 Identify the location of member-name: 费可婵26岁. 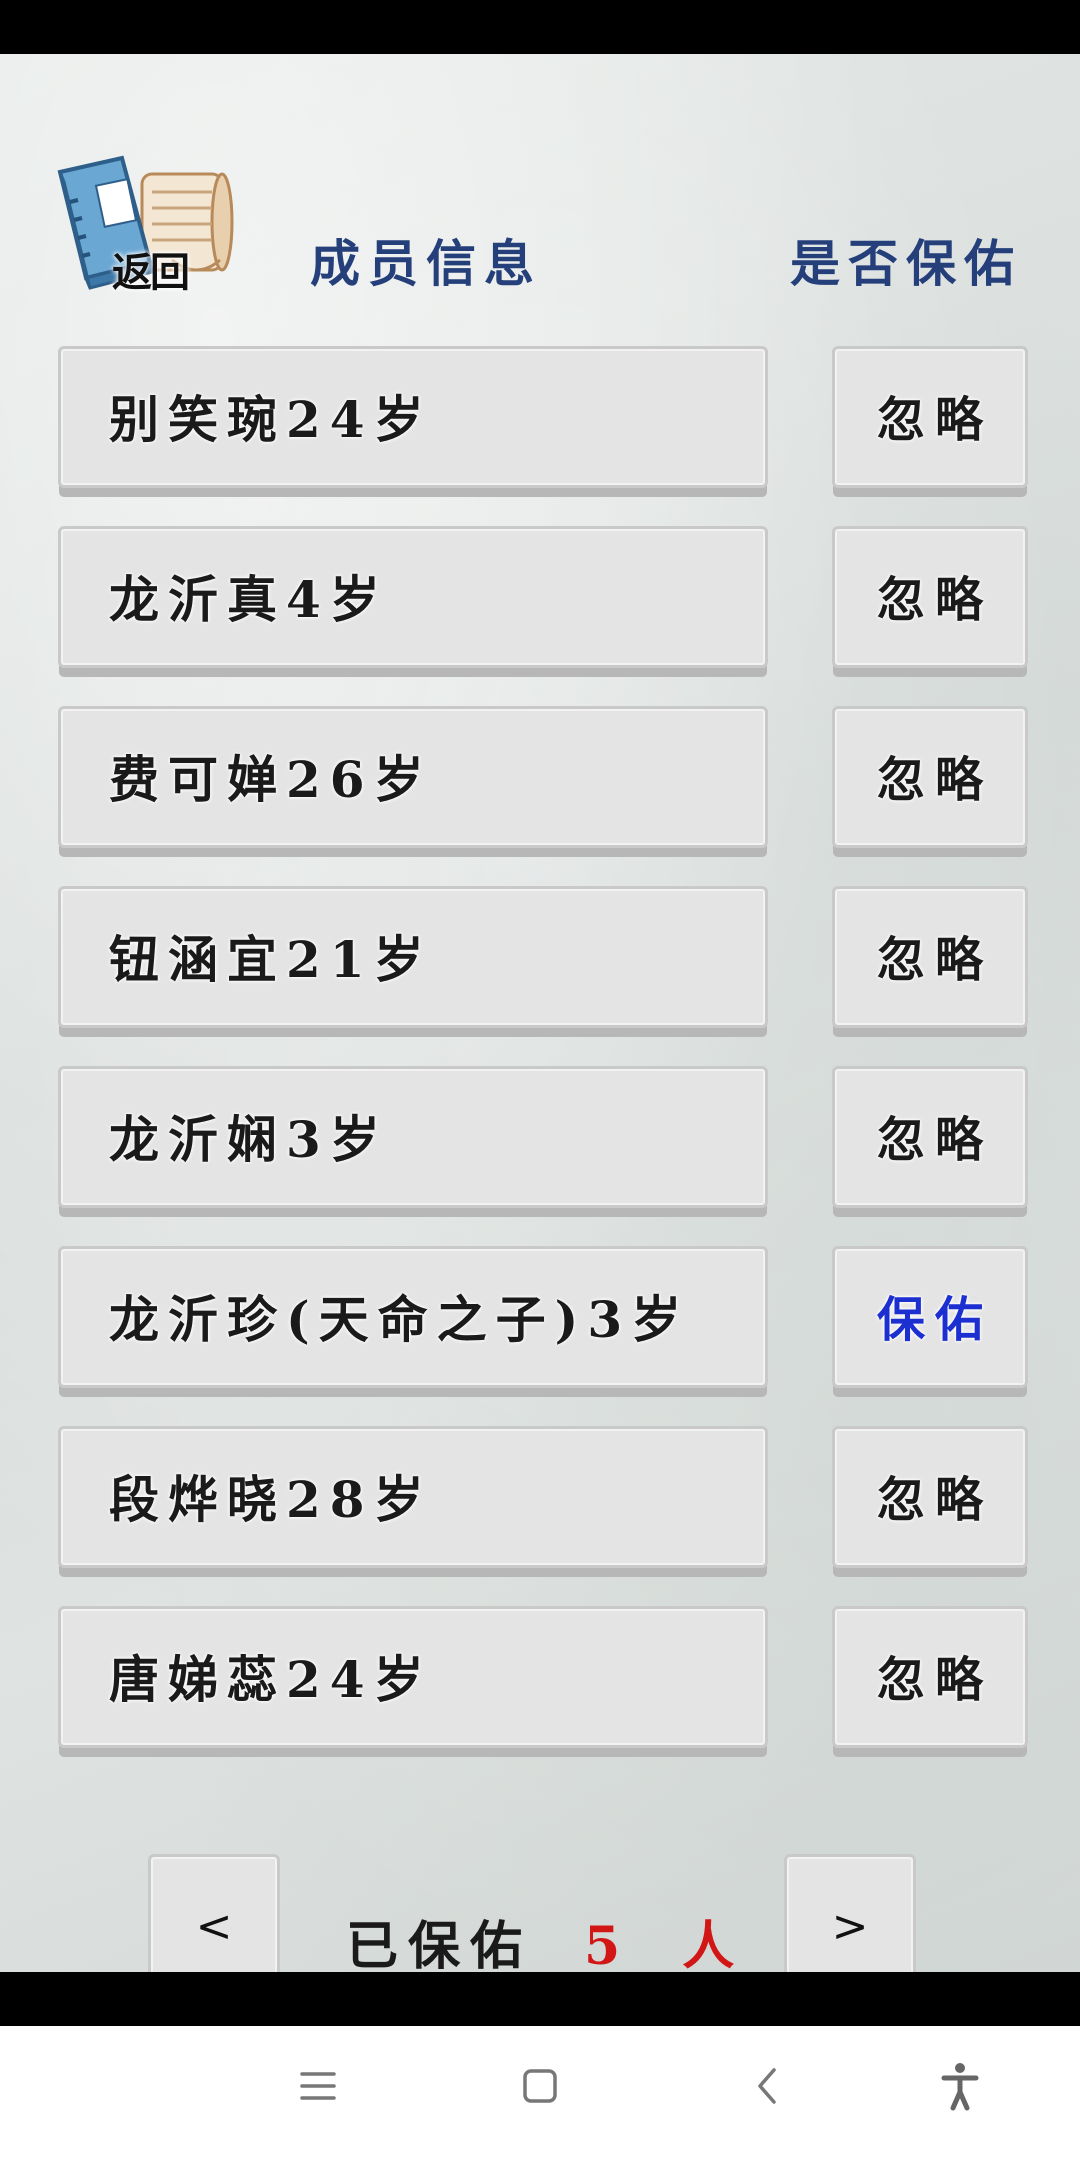
(271, 779).